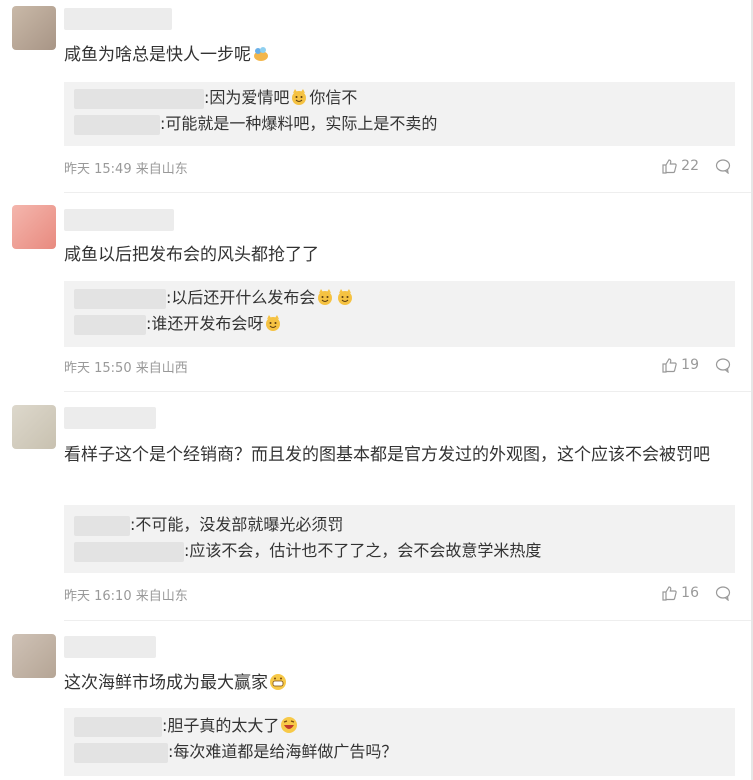 Image resolution: width=753 pixels, height=780 pixels. What do you see at coordinates (255, 124) in the screenshot?
I see `reply-line: :可能就是一种爆料吧，实际上是不卖的` at bounding box center [255, 124].